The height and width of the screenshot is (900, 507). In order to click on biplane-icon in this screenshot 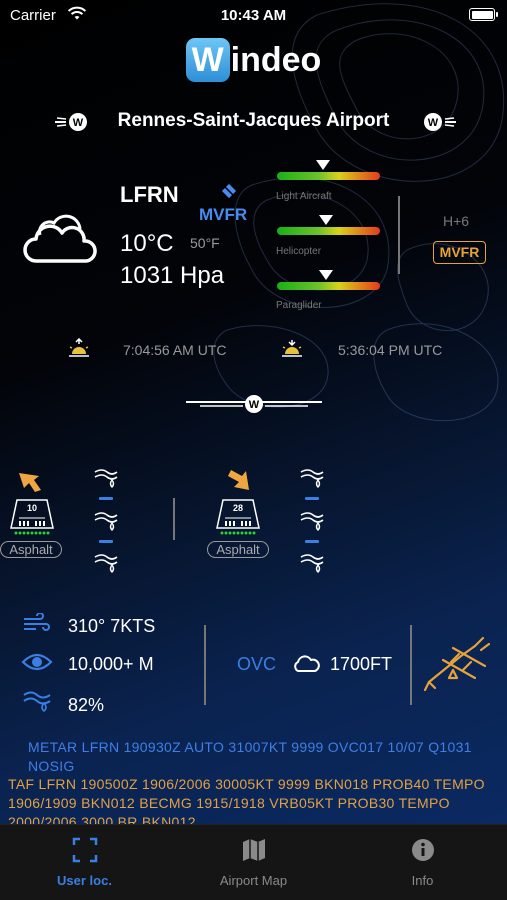, I will do `click(458, 663)`.